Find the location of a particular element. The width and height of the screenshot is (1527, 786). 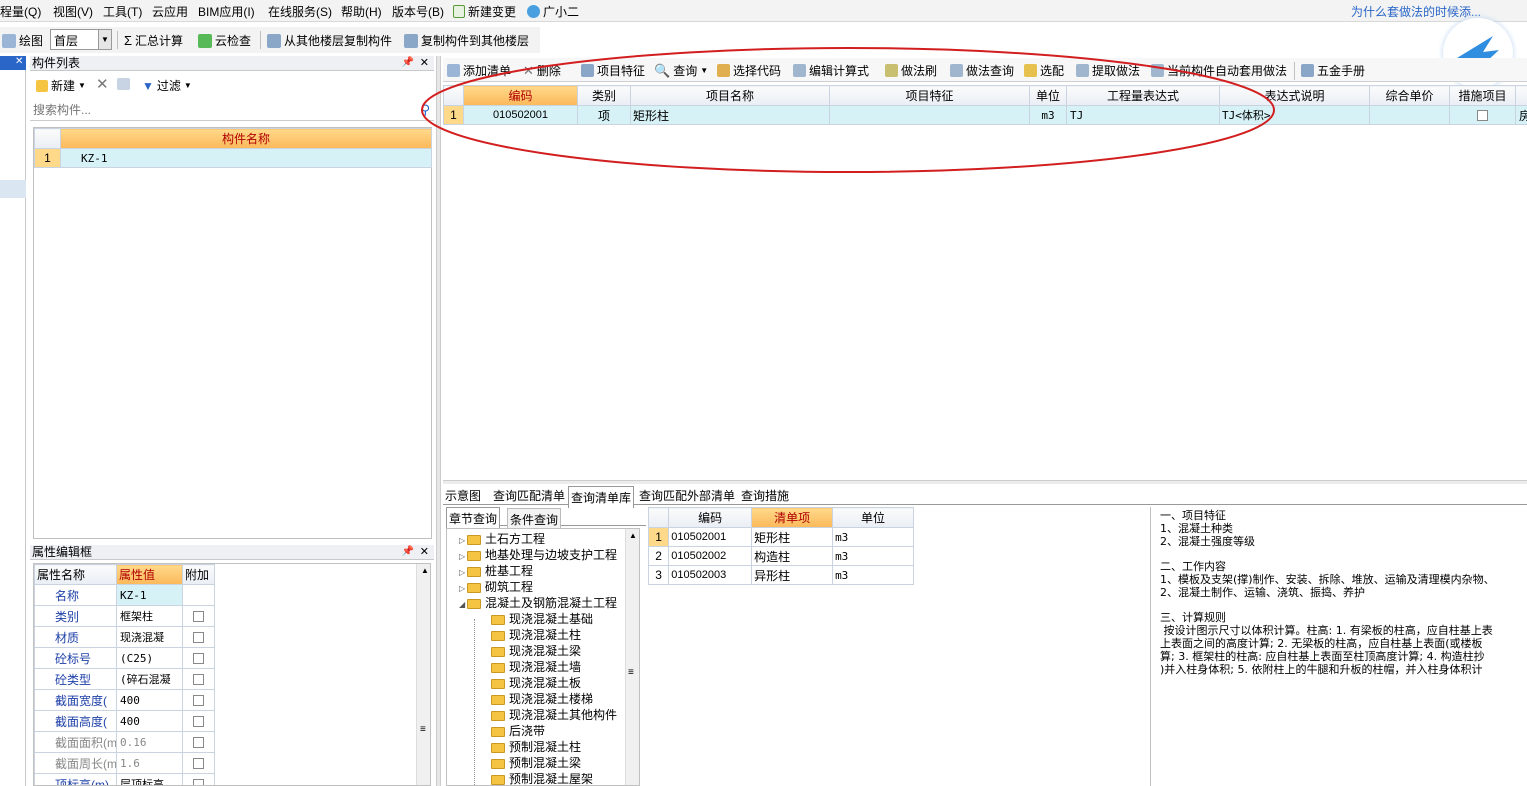

menu-new-change: 新建变更 is located at coordinates (484, 11).